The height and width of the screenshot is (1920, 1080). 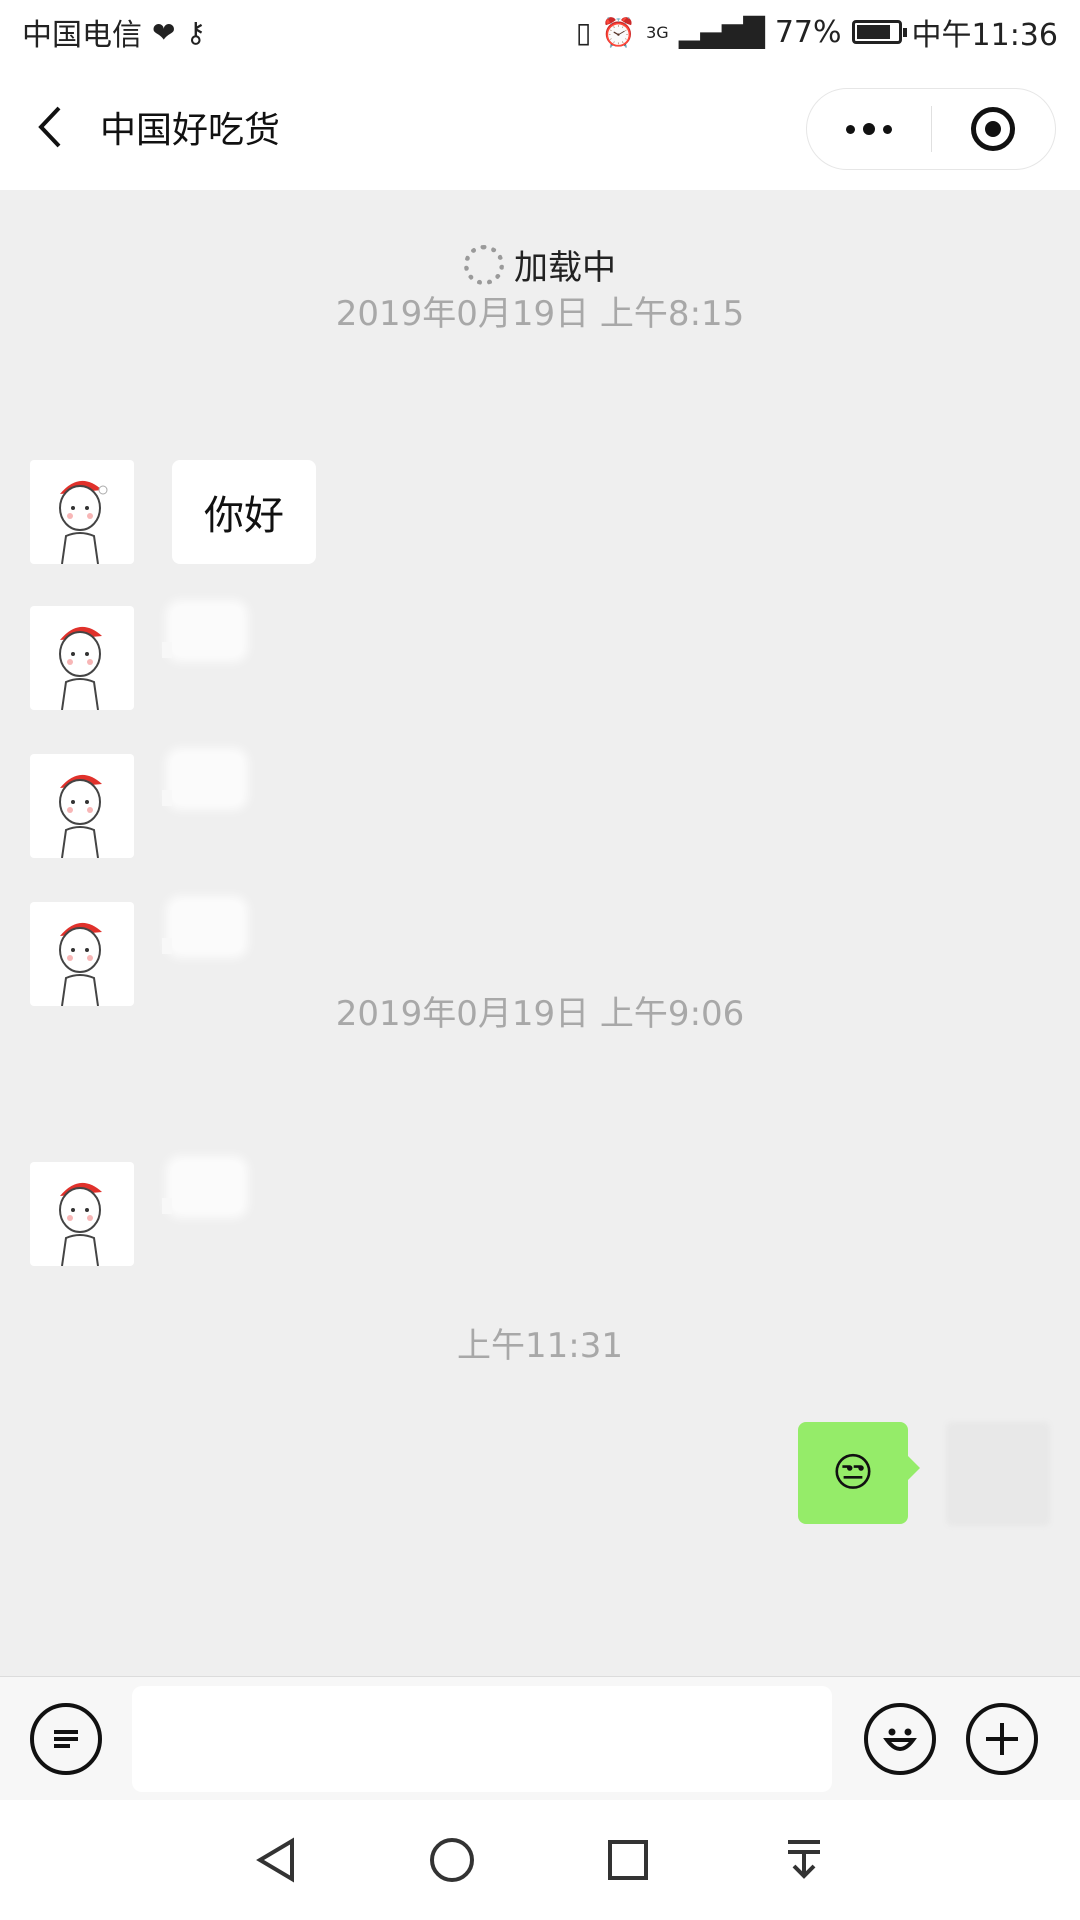 What do you see at coordinates (540, 314) in the screenshot?
I see `timestamp: 2019年0月19日 上午8:15` at bounding box center [540, 314].